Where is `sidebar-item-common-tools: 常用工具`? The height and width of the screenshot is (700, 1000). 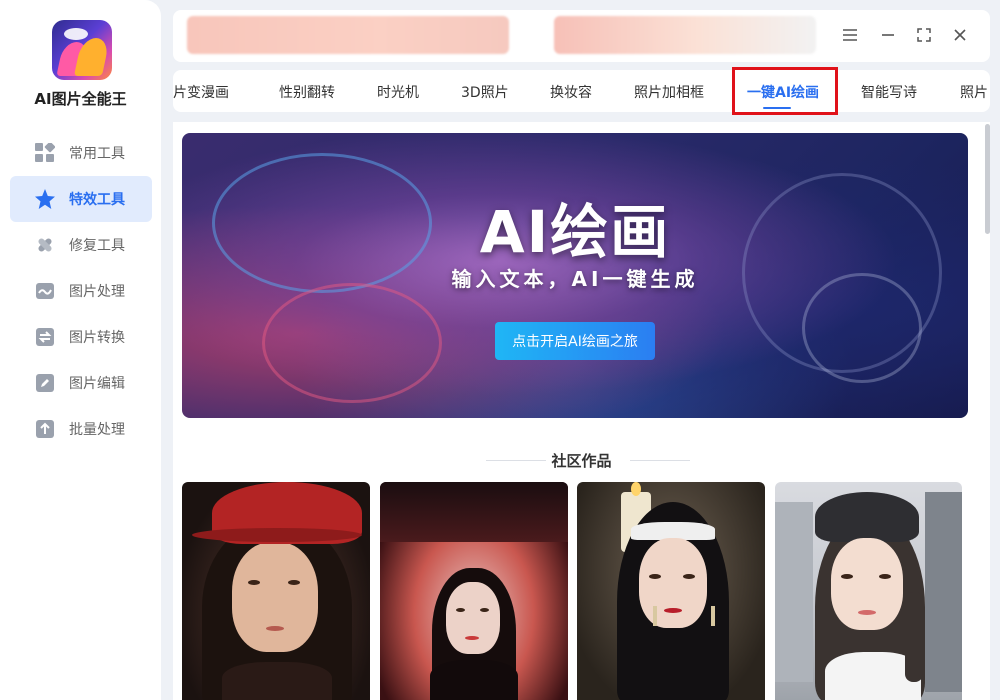 sidebar-item-common-tools: 常用工具 is located at coordinates (81, 153).